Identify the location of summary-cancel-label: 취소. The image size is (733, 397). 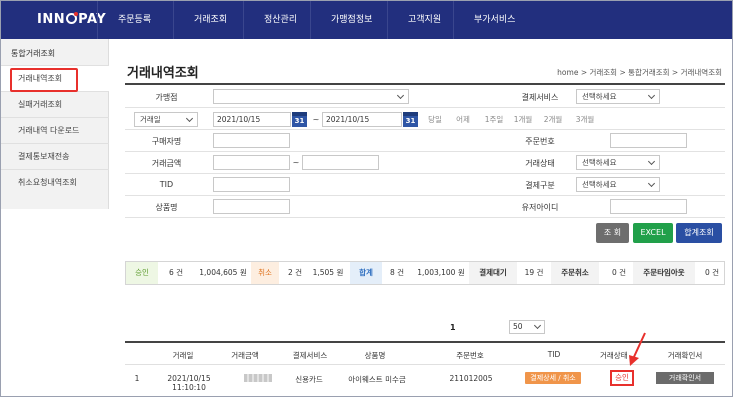
(265, 273).